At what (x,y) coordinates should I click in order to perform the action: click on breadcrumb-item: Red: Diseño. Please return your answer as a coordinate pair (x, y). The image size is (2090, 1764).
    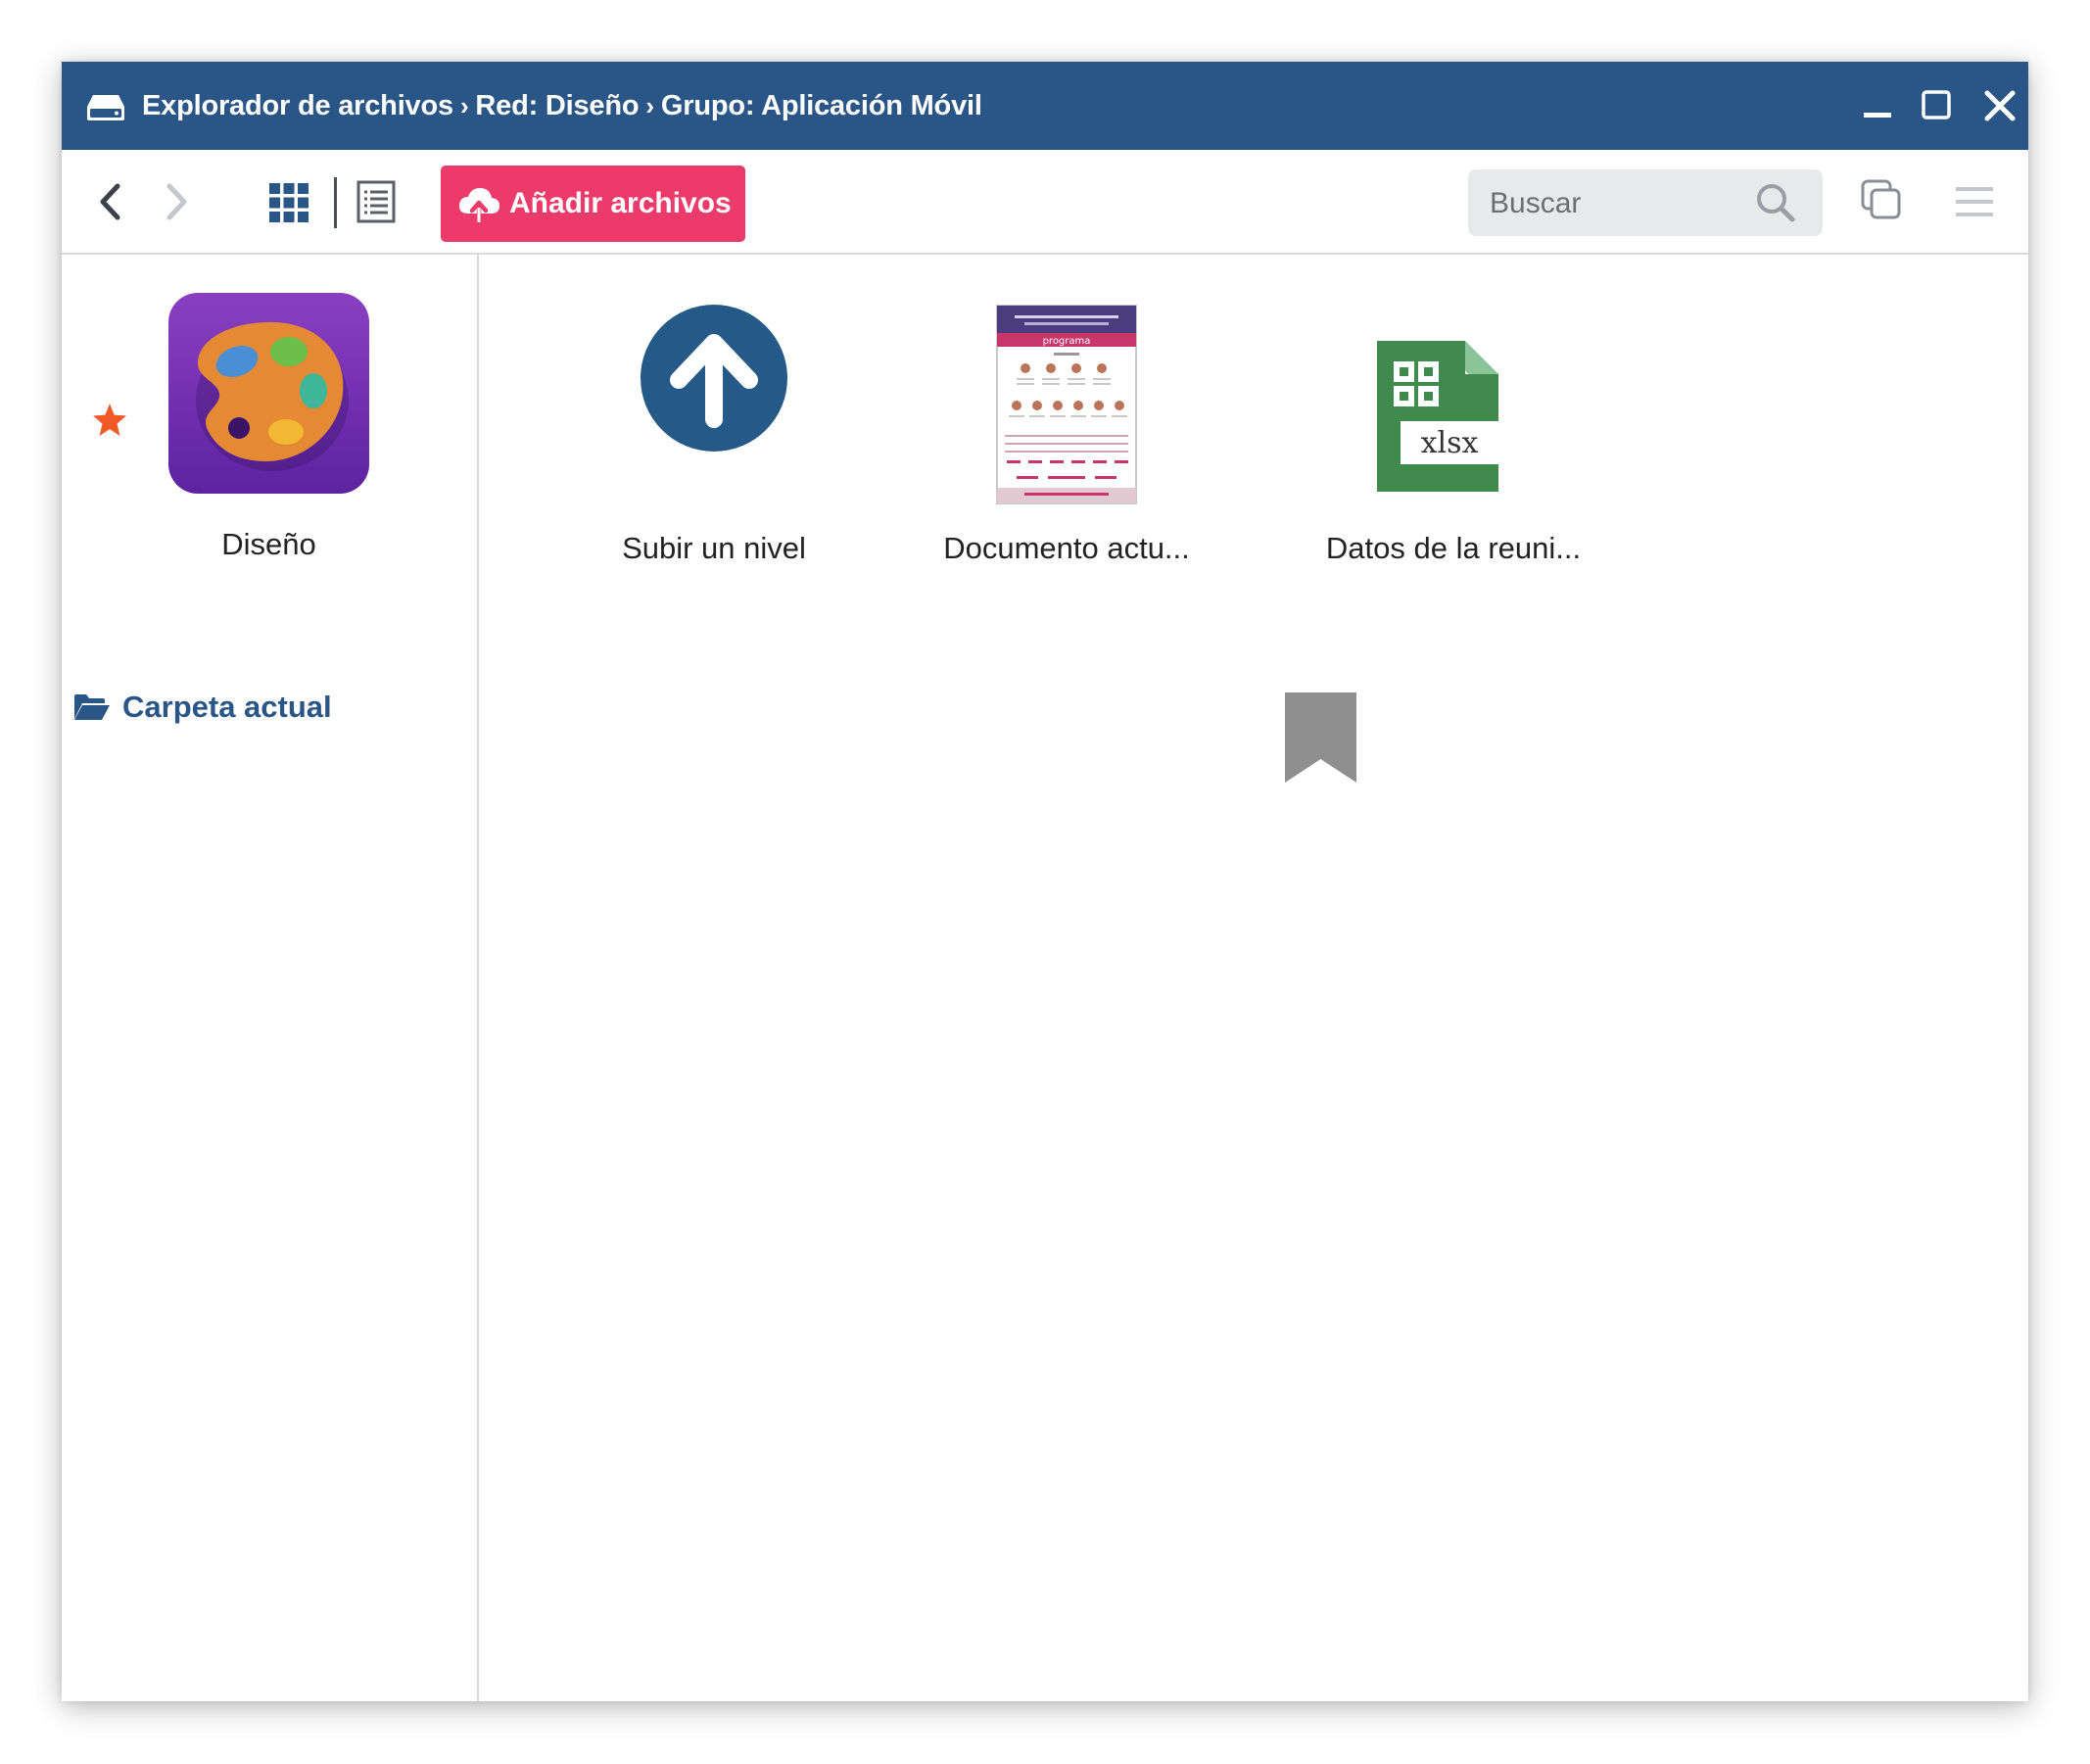
    Looking at the image, I should click on (557, 106).